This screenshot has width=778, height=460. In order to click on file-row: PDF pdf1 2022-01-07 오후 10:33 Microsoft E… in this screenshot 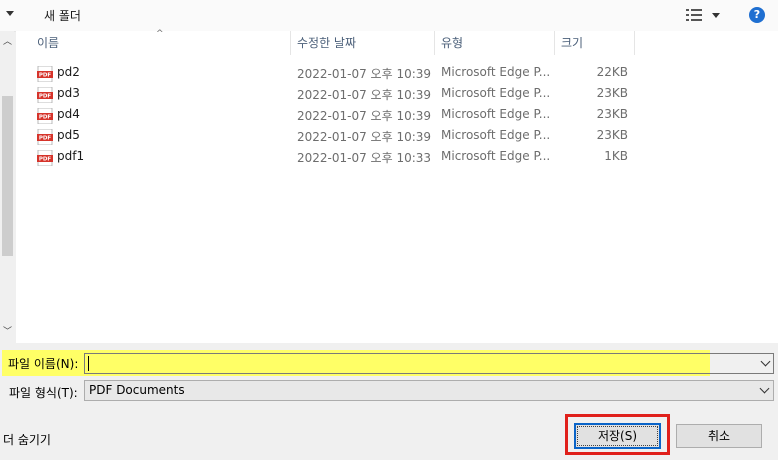, I will do `click(397, 157)`.